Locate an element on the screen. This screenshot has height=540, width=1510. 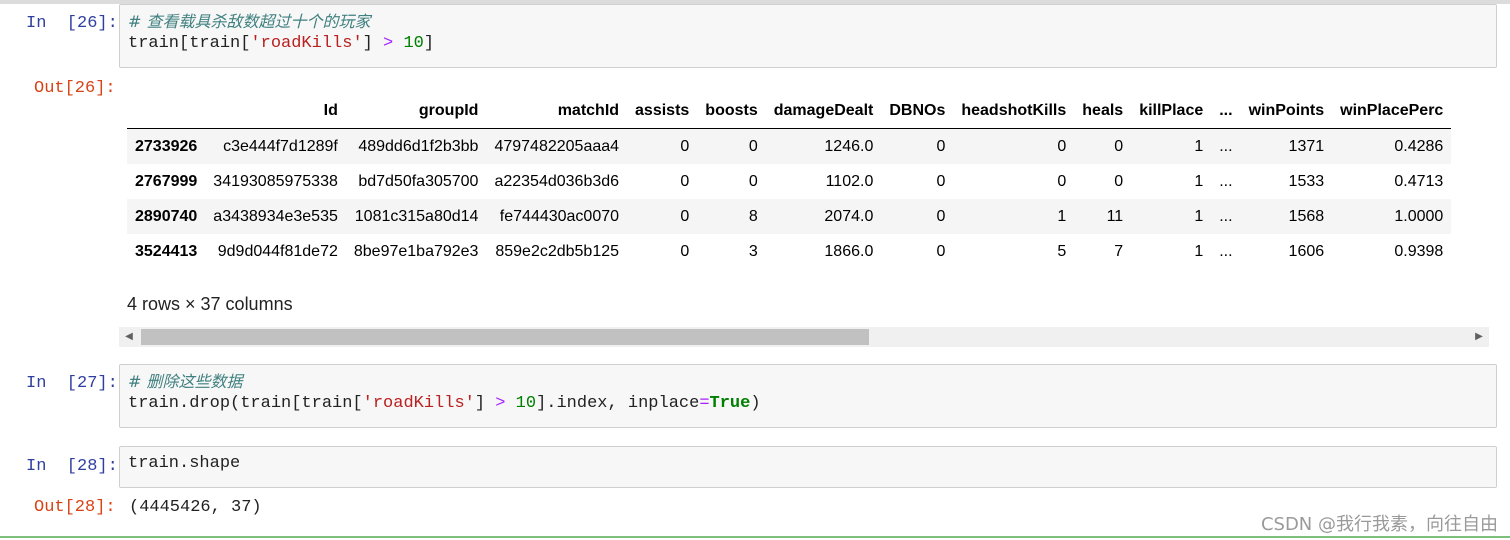
table-cell: 1081c315a80d14 is located at coordinates (416, 216).